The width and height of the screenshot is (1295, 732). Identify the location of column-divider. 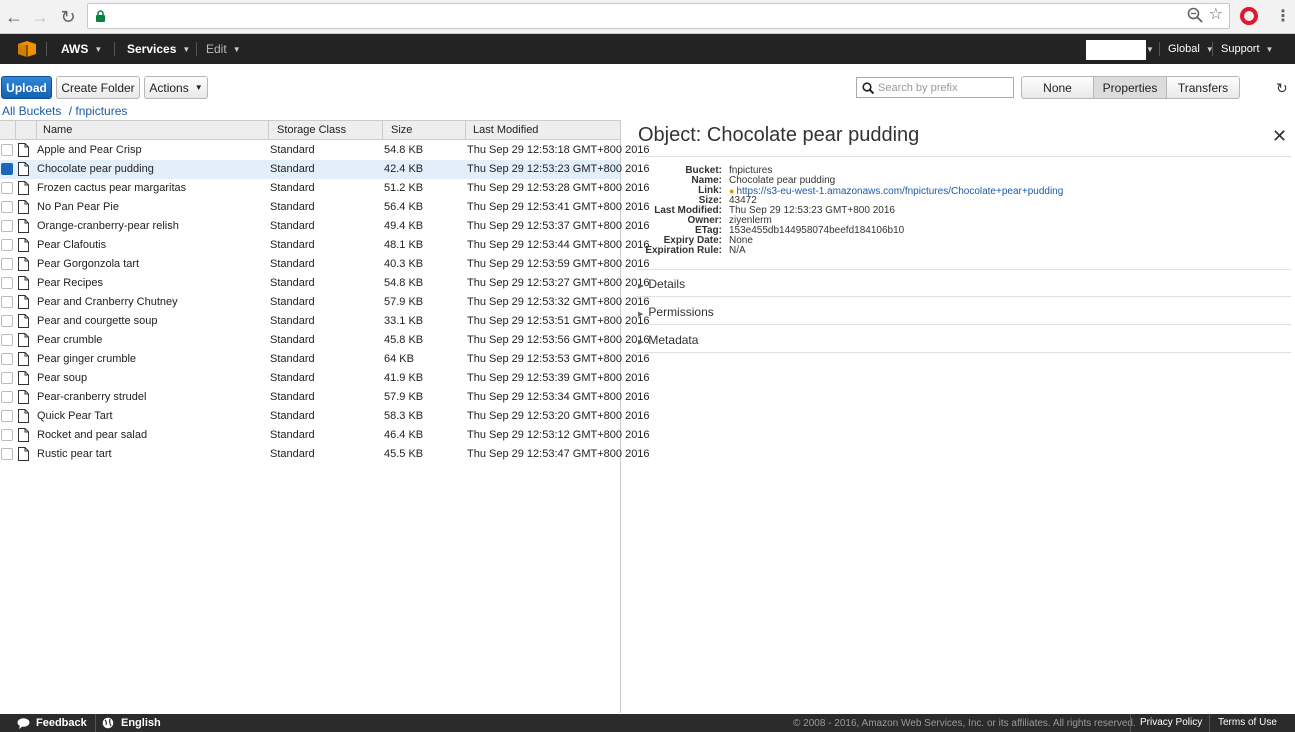
(268, 130).